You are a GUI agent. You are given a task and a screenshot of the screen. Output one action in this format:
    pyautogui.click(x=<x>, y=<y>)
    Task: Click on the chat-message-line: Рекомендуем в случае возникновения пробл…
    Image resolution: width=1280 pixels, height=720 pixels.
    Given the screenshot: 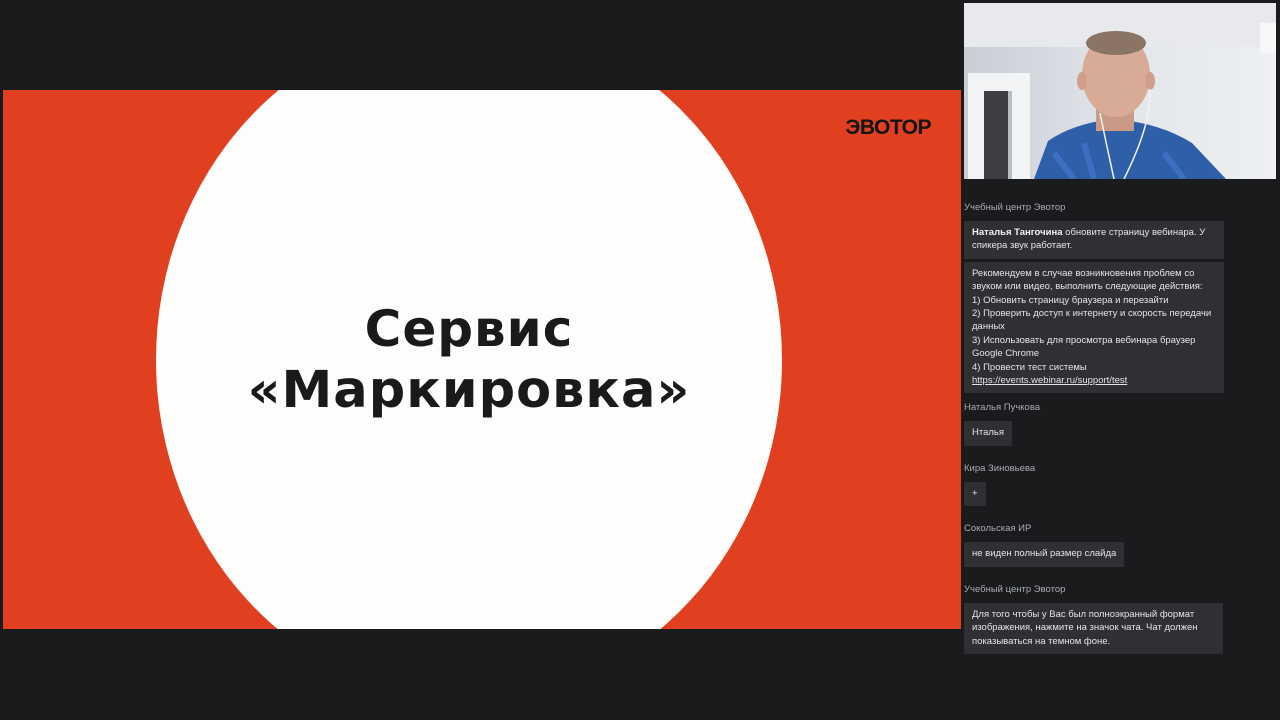 What is the action you would take?
    pyautogui.click(x=1087, y=280)
    